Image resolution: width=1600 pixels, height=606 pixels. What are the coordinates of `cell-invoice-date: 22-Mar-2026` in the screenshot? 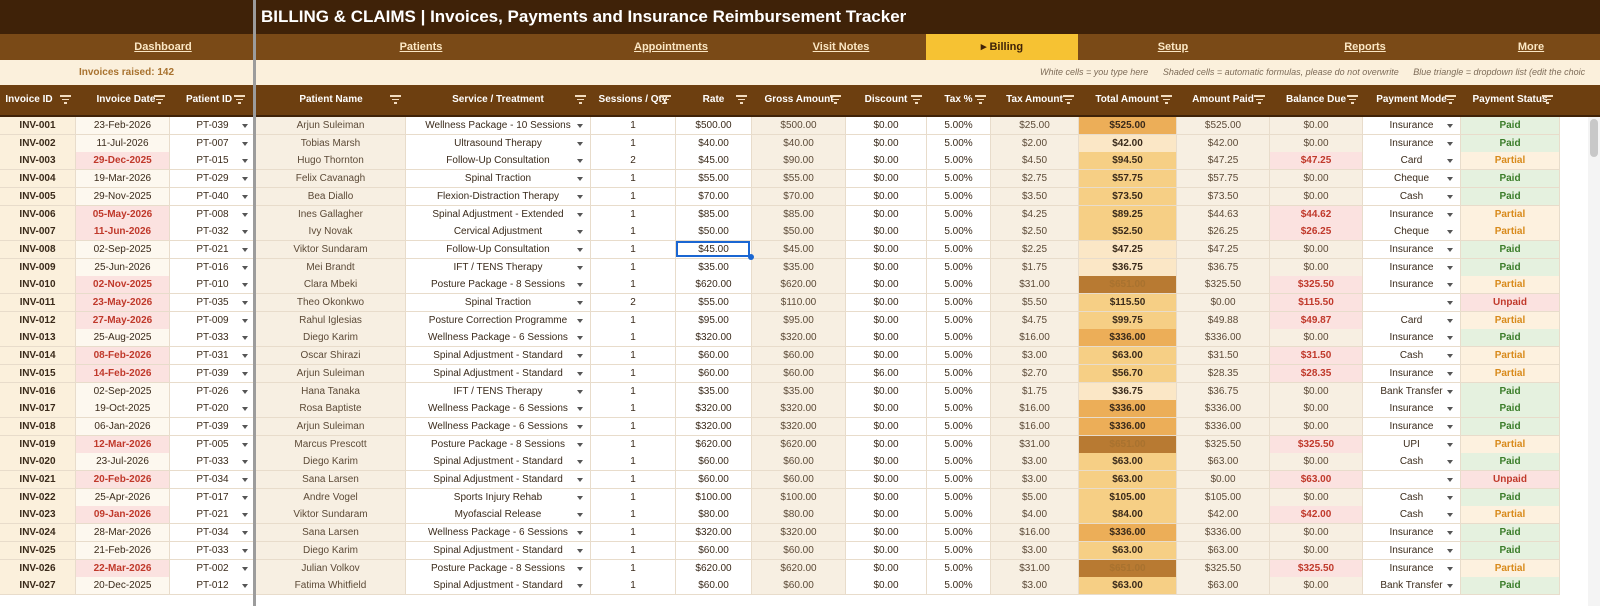 It's located at (123, 568).